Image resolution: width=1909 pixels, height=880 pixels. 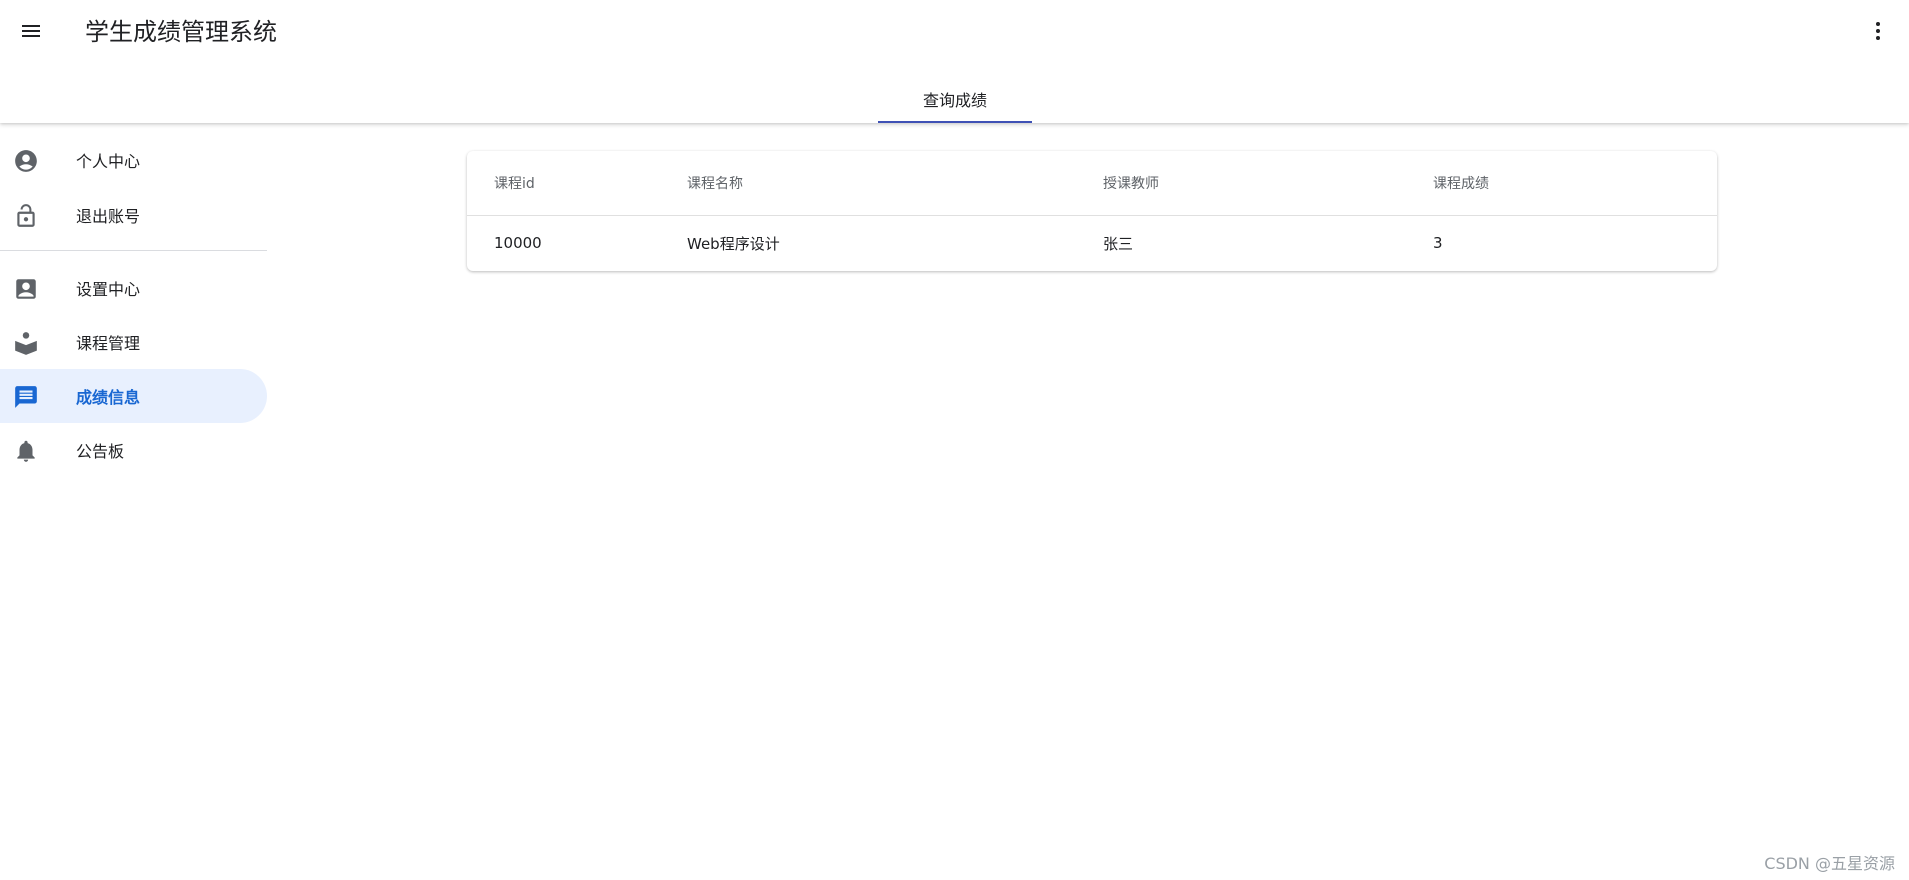 What do you see at coordinates (955, 122) in the screenshot?
I see `tab-indicator` at bounding box center [955, 122].